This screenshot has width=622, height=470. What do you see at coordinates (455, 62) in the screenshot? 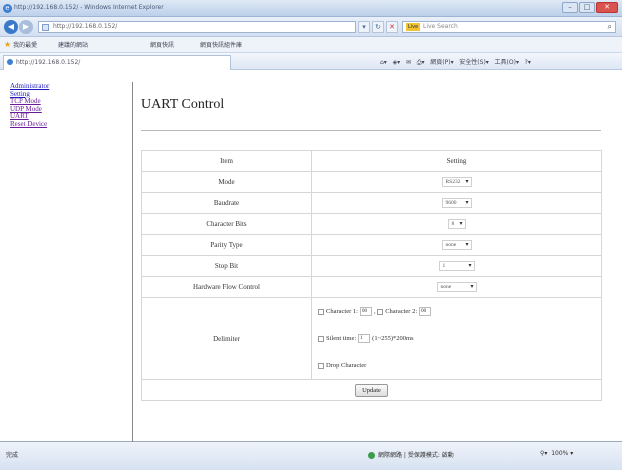
I see `command-bar: ⌂▾ ◈▾ ✉ ⎙▾ 網頁(P)▾ 安全性(S)▾ 工具(O)▾ ?▾` at bounding box center [455, 62].